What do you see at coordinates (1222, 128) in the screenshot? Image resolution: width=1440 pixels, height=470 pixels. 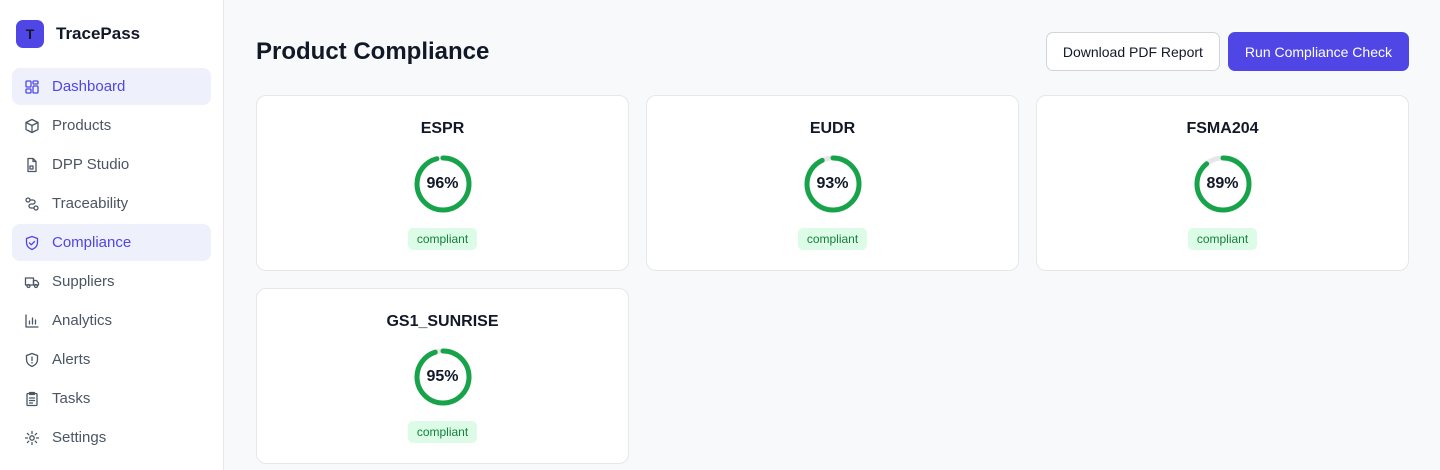 I see `standard-name: FSMA204` at bounding box center [1222, 128].